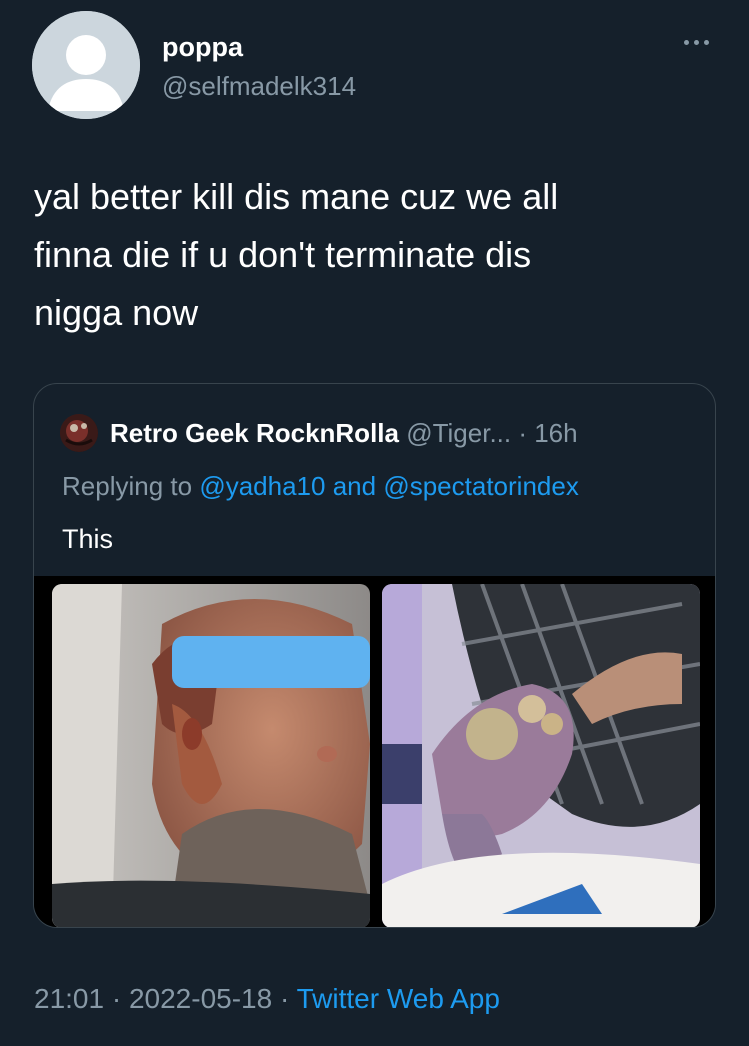  Describe the element at coordinates (398, 998) in the screenshot. I see `tweet-source: Twitter Web App` at that location.